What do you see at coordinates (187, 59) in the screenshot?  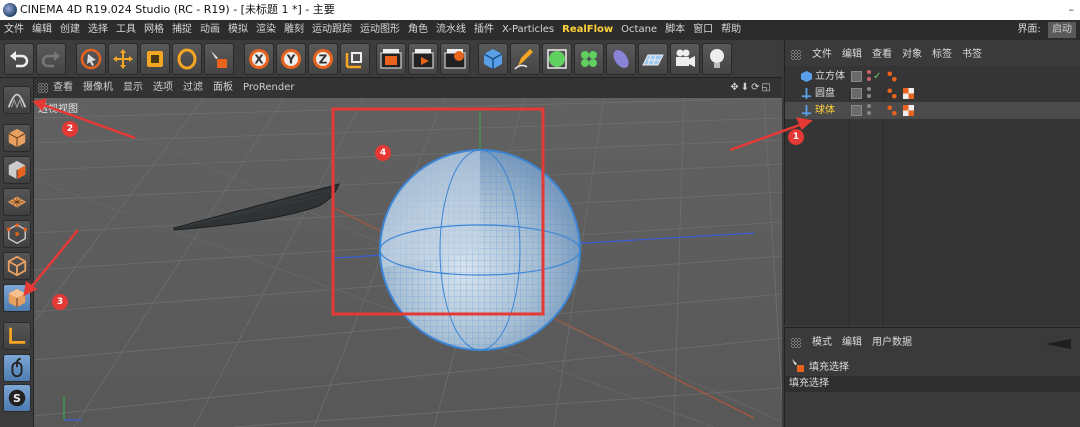 I see `rotate-button` at bounding box center [187, 59].